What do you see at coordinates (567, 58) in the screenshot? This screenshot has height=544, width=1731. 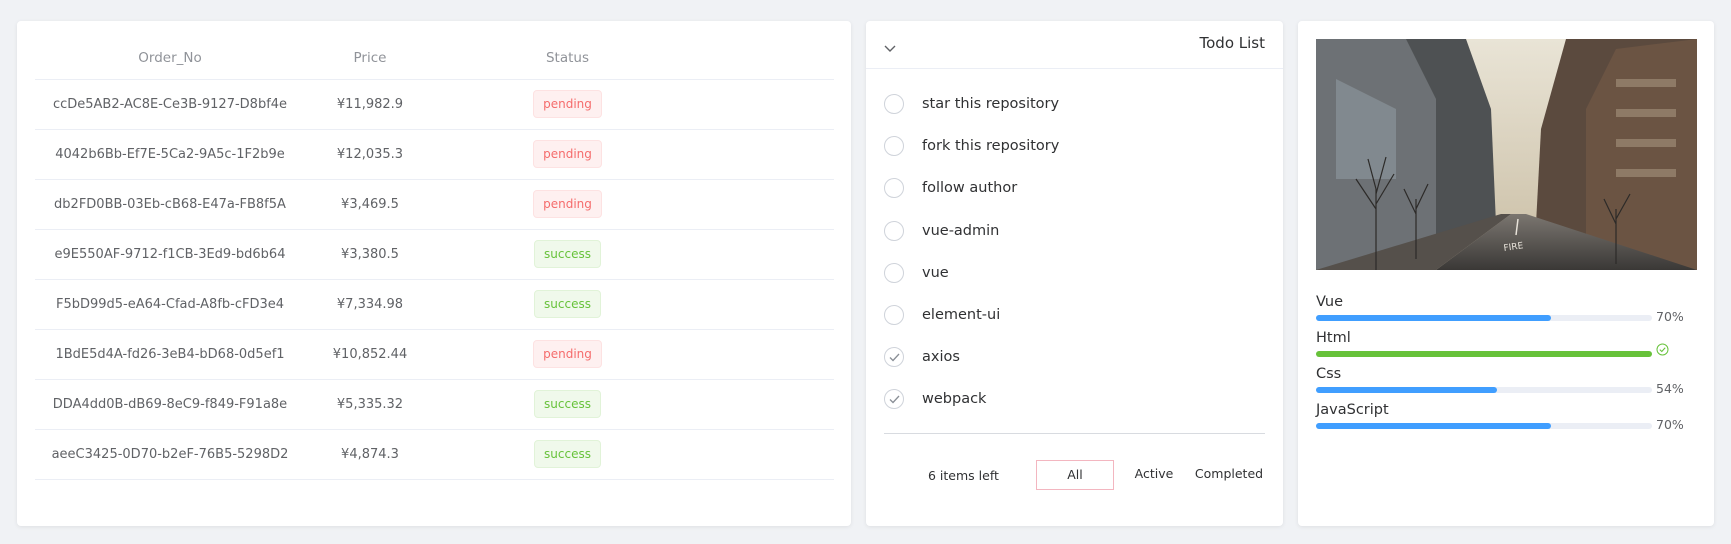 I see `column-header-status: Status` at bounding box center [567, 58].